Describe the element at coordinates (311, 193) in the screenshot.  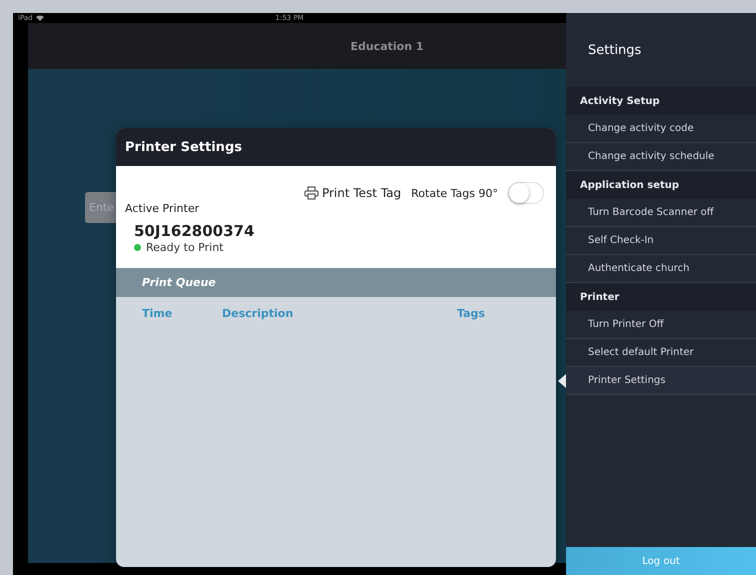
I see `printer-icon` at that location.